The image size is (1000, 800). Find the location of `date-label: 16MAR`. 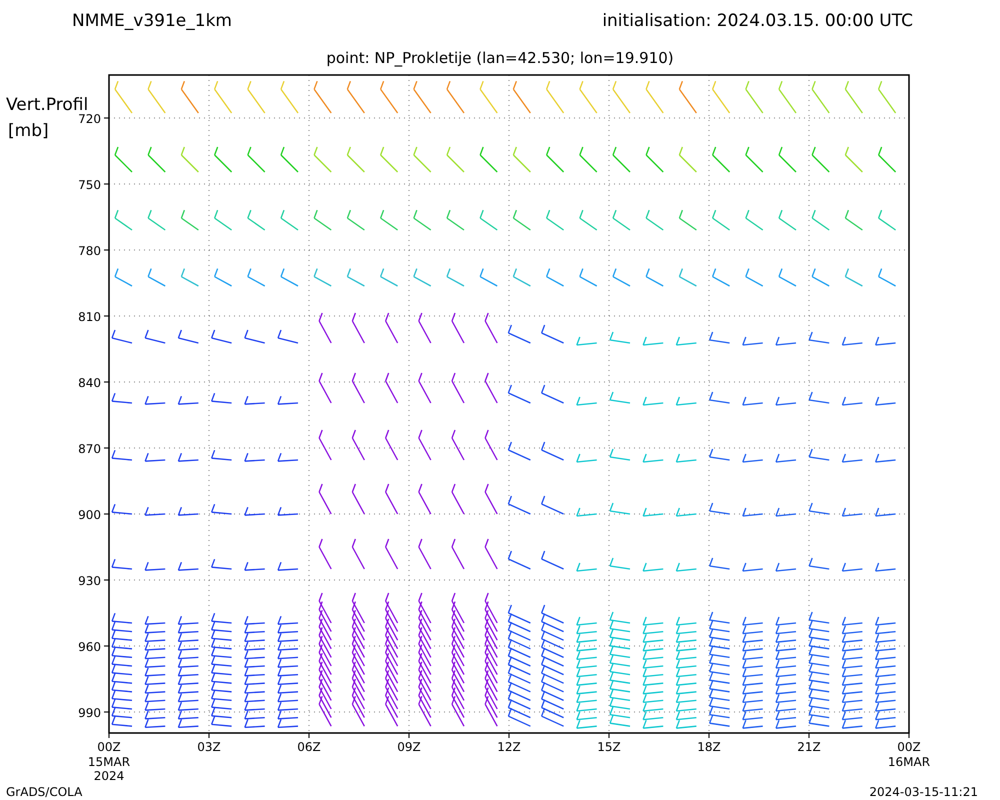

date-label: 16MAR is located at coordinates (909, 762).